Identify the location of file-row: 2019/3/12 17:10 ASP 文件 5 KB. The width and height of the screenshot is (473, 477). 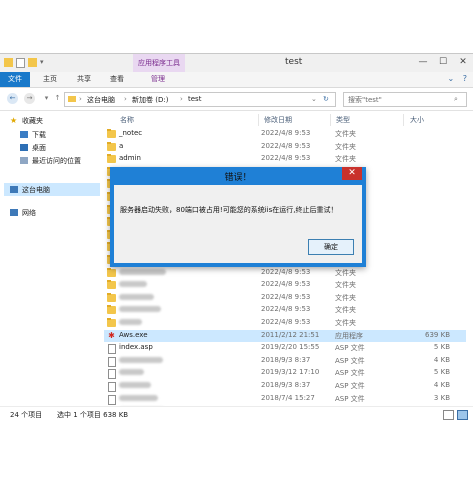
(285, 373).